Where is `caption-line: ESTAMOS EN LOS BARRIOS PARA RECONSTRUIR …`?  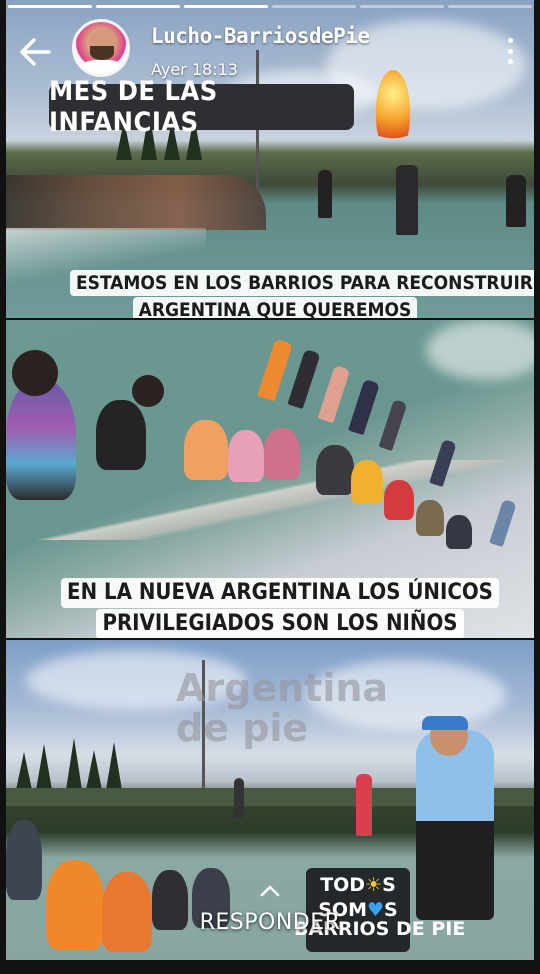
caption-line: ESTAMOS EN LOS BARRIOS PARA RECONSTRUIR … is located at coordinates (302, 283).